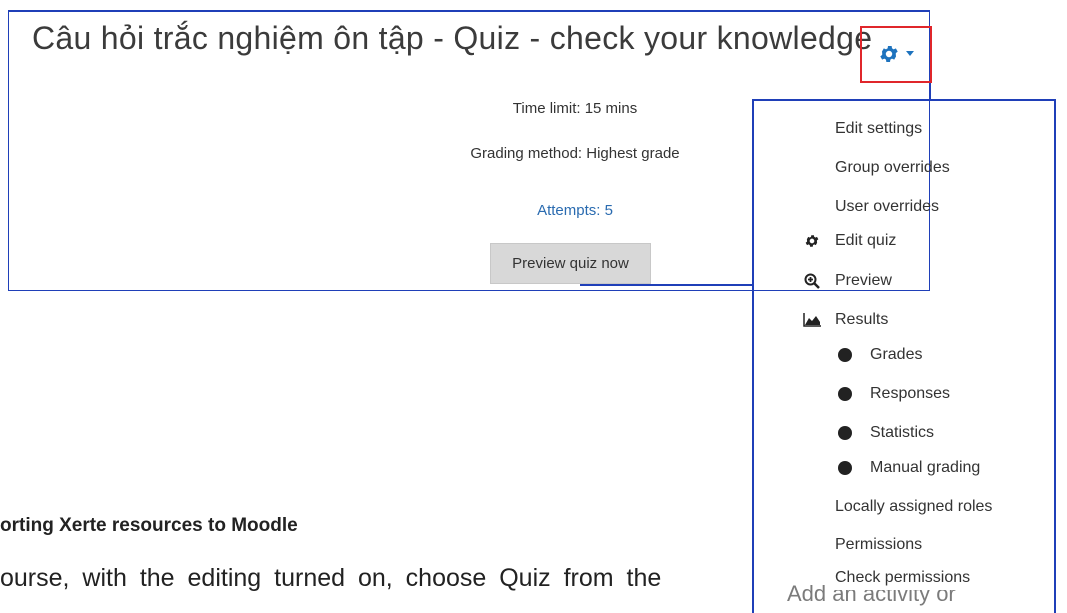  I want to click on menu-item-label: Permissions, so click(879, 544).